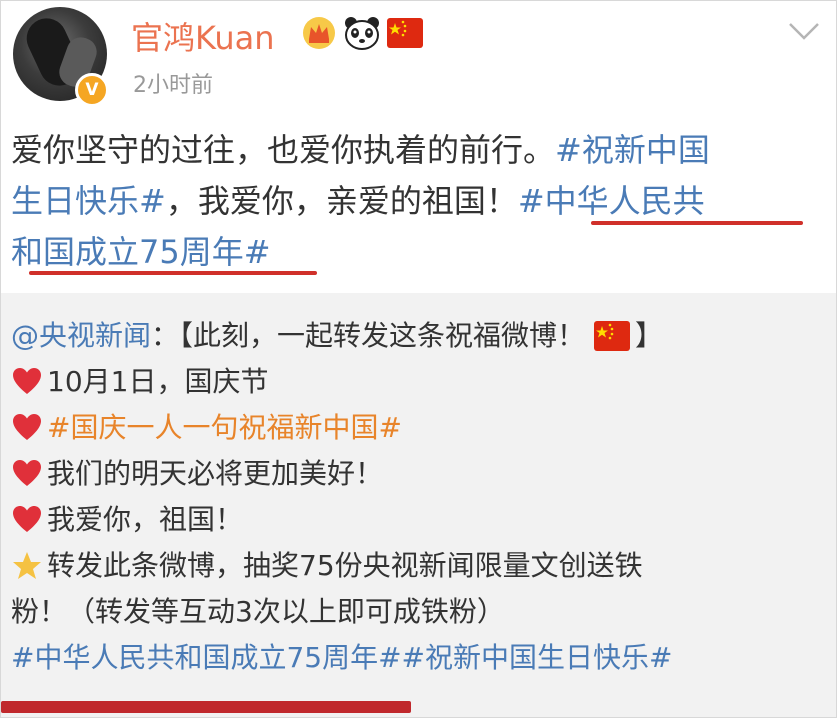  I want to click on repost-text-segment: ：【此刻，一起转发这条祝福微博！, so click(368, 335).